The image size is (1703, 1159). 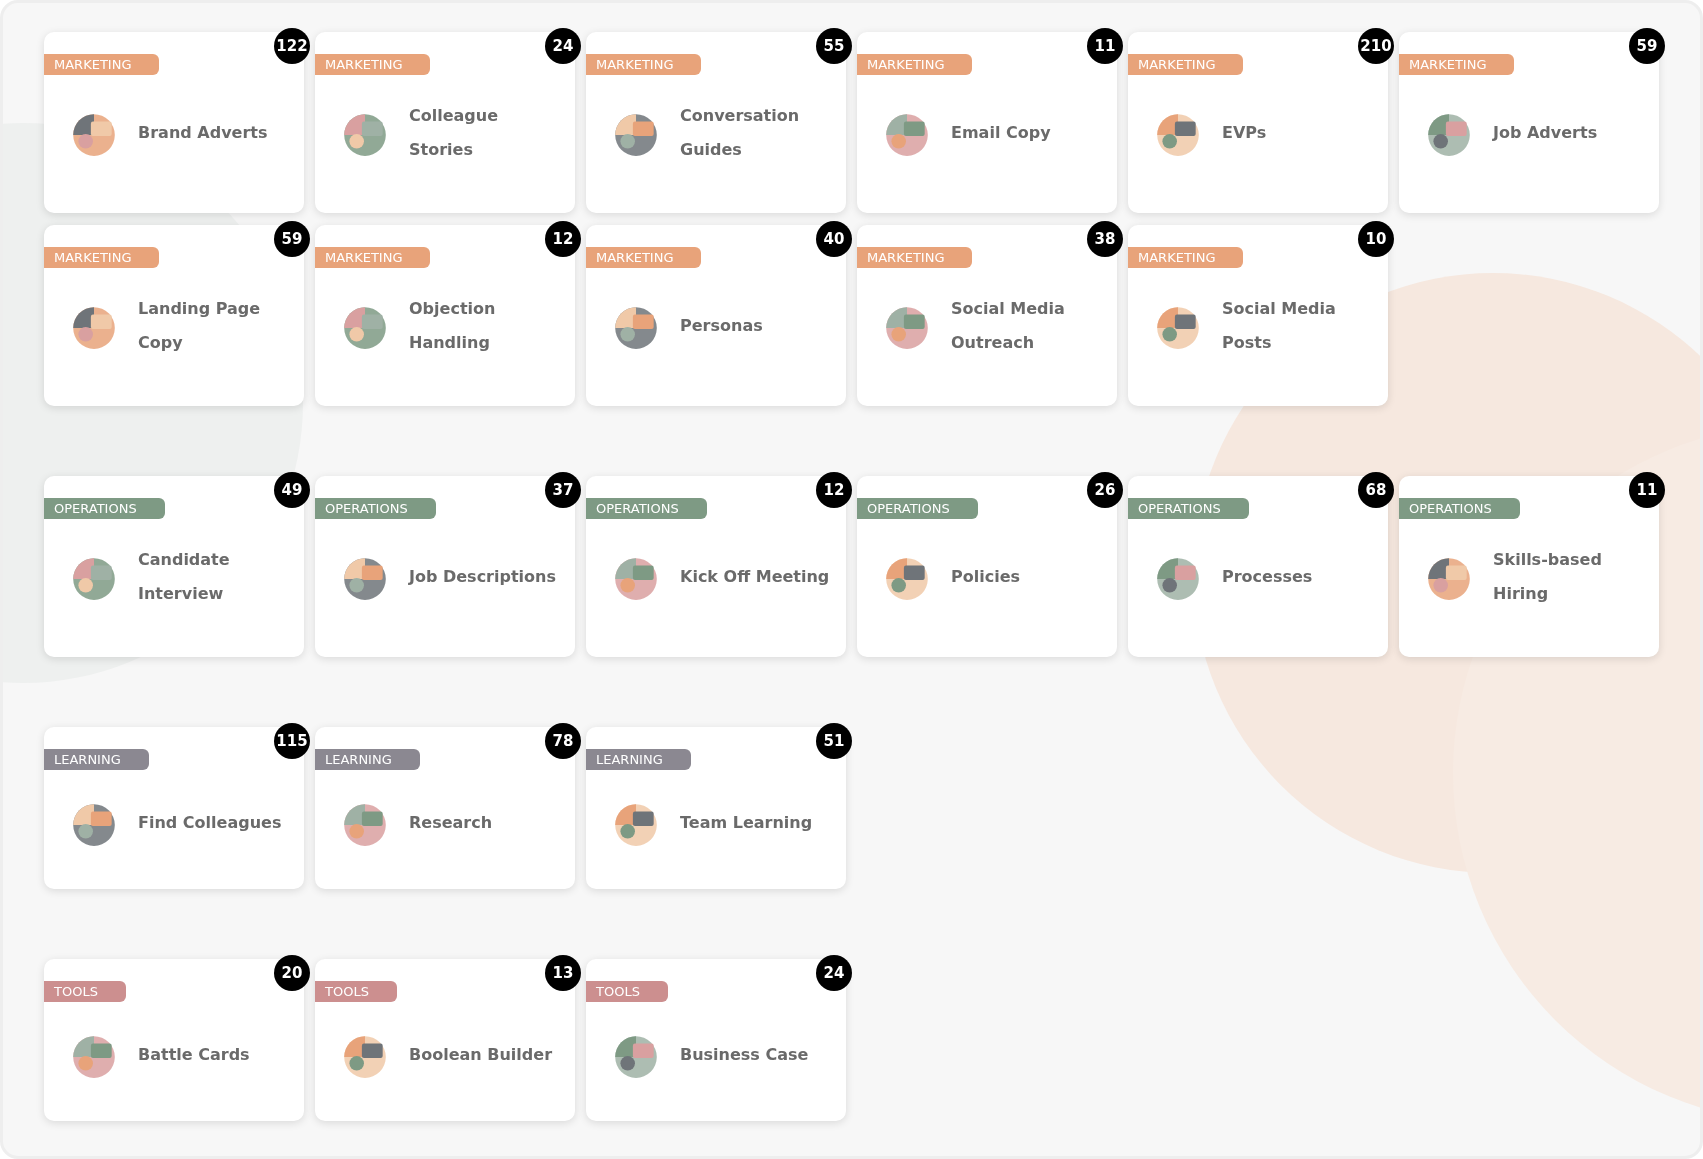 What do you see at coordinates (454, 132) in the screenshot?
I see `card-title: Colleague Stories` at bounding box center [454, 132].